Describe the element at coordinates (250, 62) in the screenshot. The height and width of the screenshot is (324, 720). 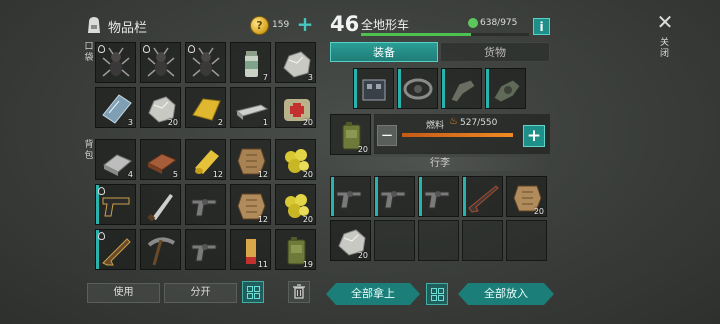
I see `item-slot: 7` at that location.